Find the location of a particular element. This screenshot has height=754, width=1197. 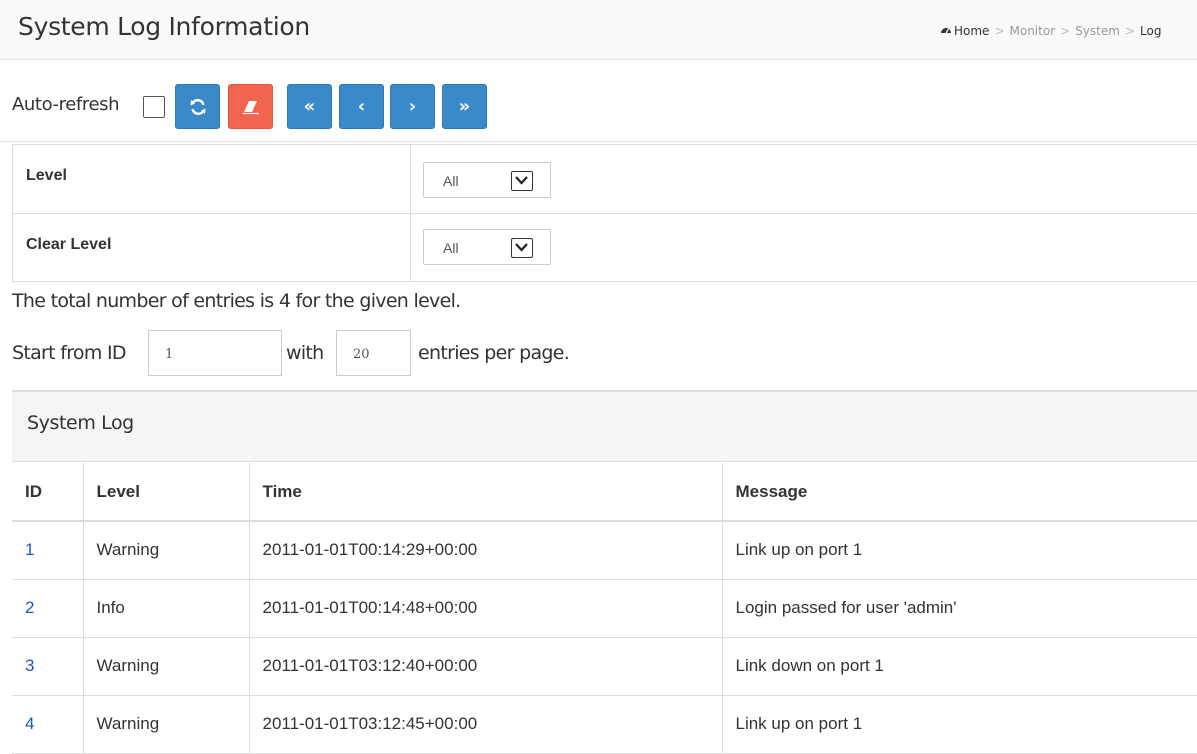

log-id-link: 4 is located at coordinates (29, 723).